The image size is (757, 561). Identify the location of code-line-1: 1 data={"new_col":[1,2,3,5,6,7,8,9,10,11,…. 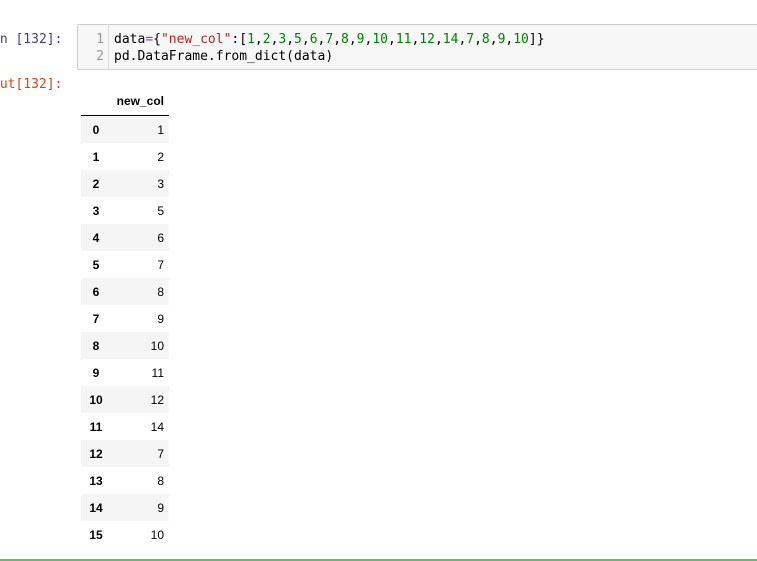
(311, 39).